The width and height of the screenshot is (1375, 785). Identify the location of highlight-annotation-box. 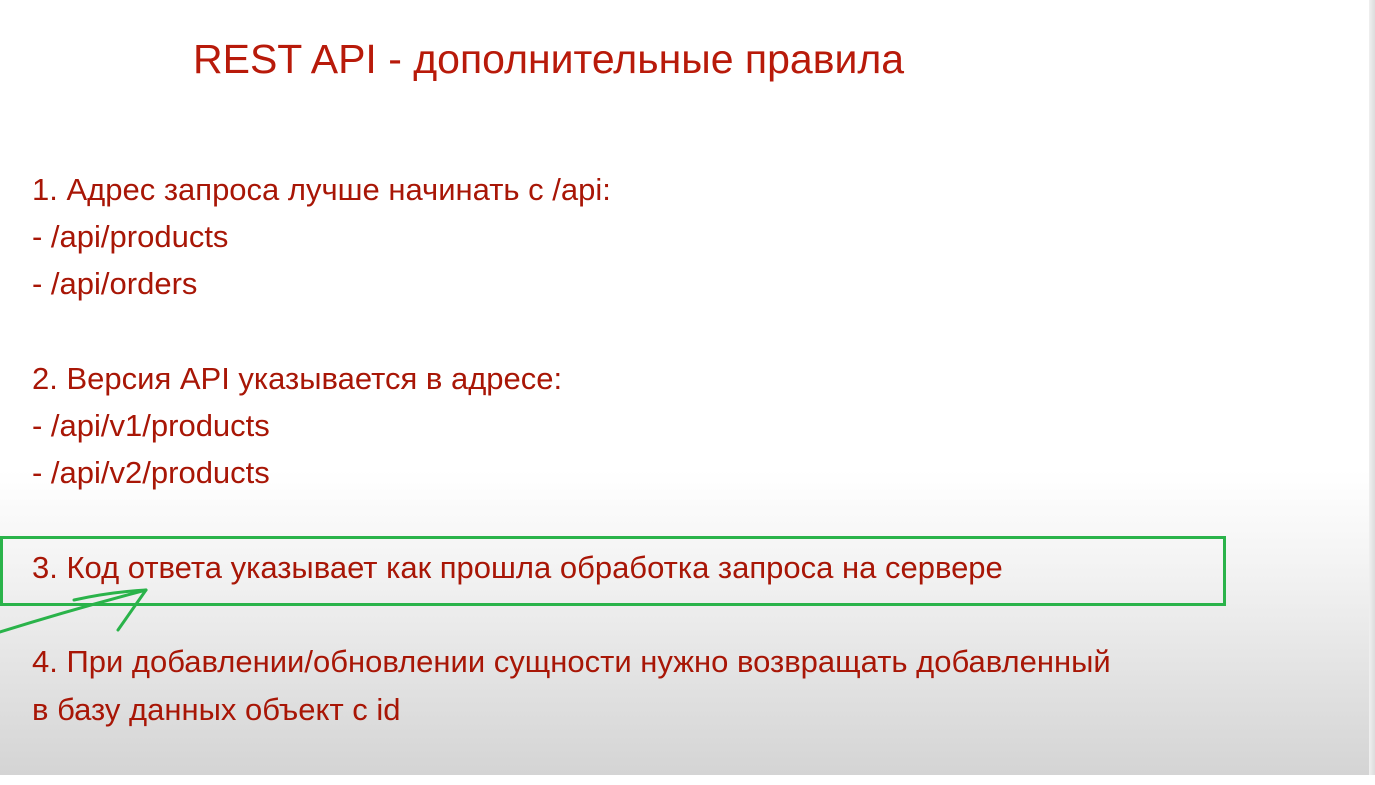
(613, 571).